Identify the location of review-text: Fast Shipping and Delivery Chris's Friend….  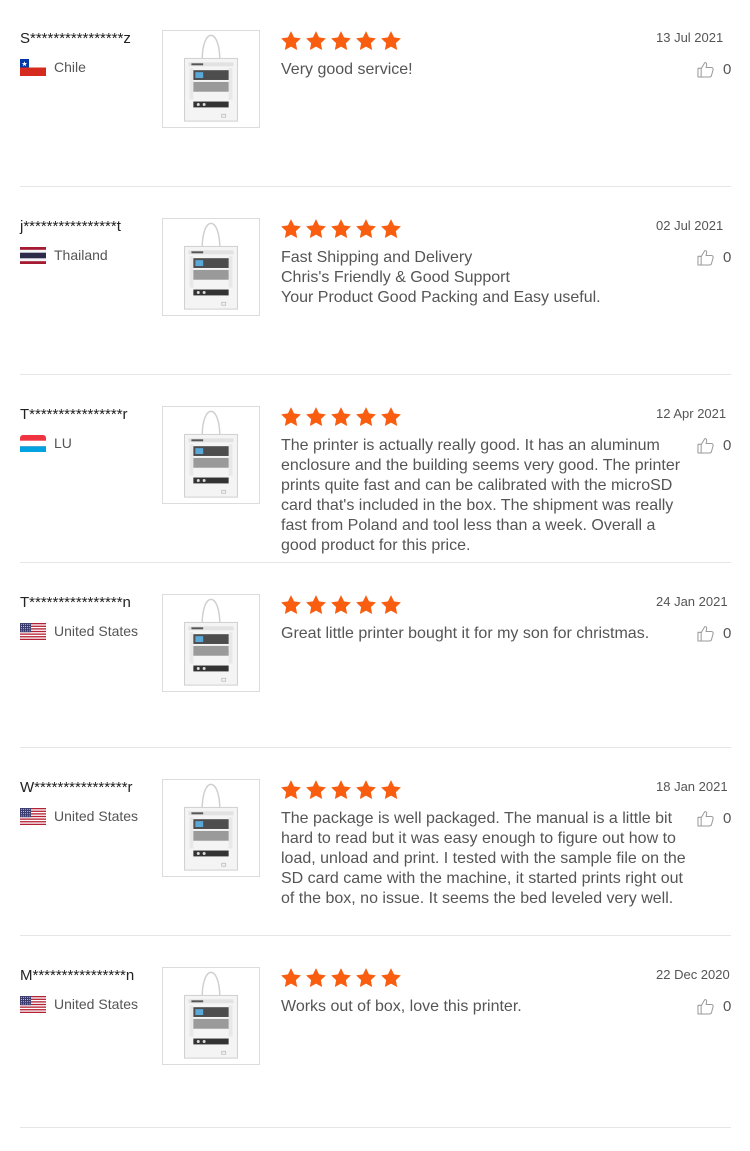
(441, 277).